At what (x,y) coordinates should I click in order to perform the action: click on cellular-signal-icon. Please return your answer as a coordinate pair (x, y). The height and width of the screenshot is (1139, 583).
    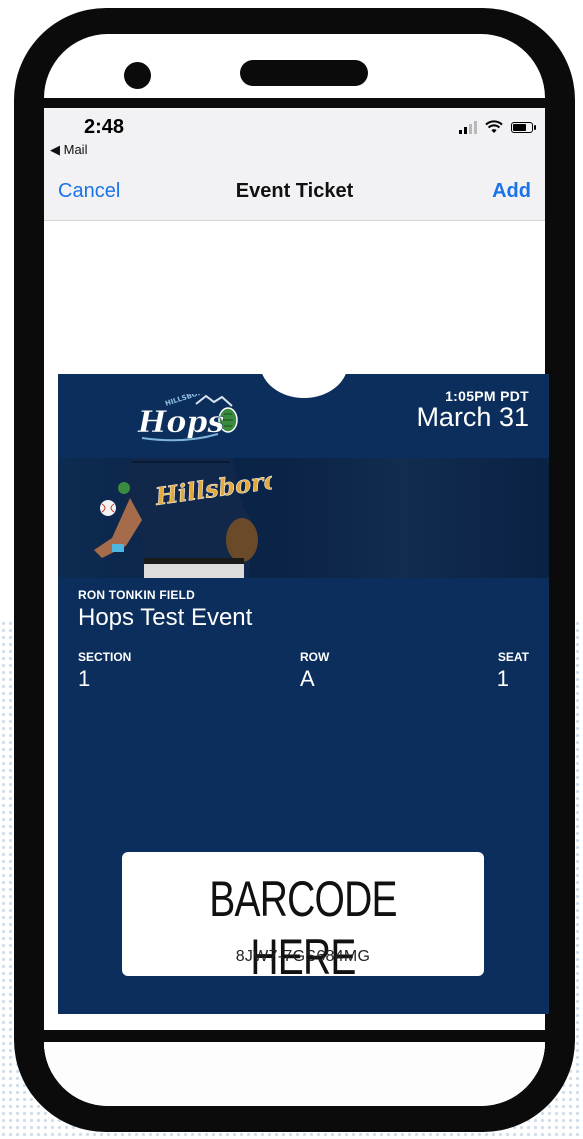
    Looking at the image, I should click on (468, 127).